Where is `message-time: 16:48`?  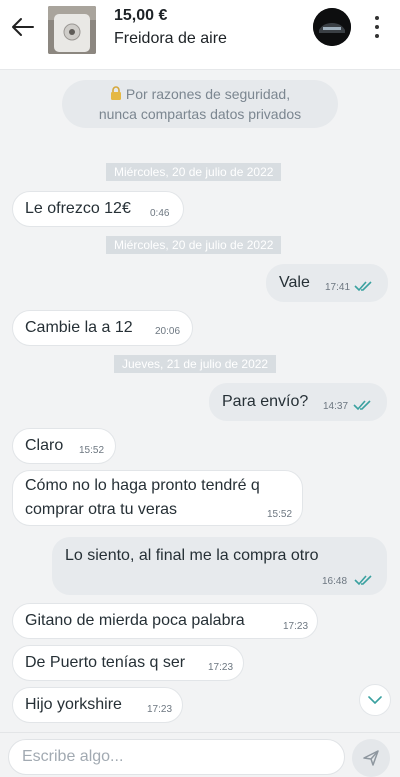 message-time: 16:48 is located at coordinates (335, 581).